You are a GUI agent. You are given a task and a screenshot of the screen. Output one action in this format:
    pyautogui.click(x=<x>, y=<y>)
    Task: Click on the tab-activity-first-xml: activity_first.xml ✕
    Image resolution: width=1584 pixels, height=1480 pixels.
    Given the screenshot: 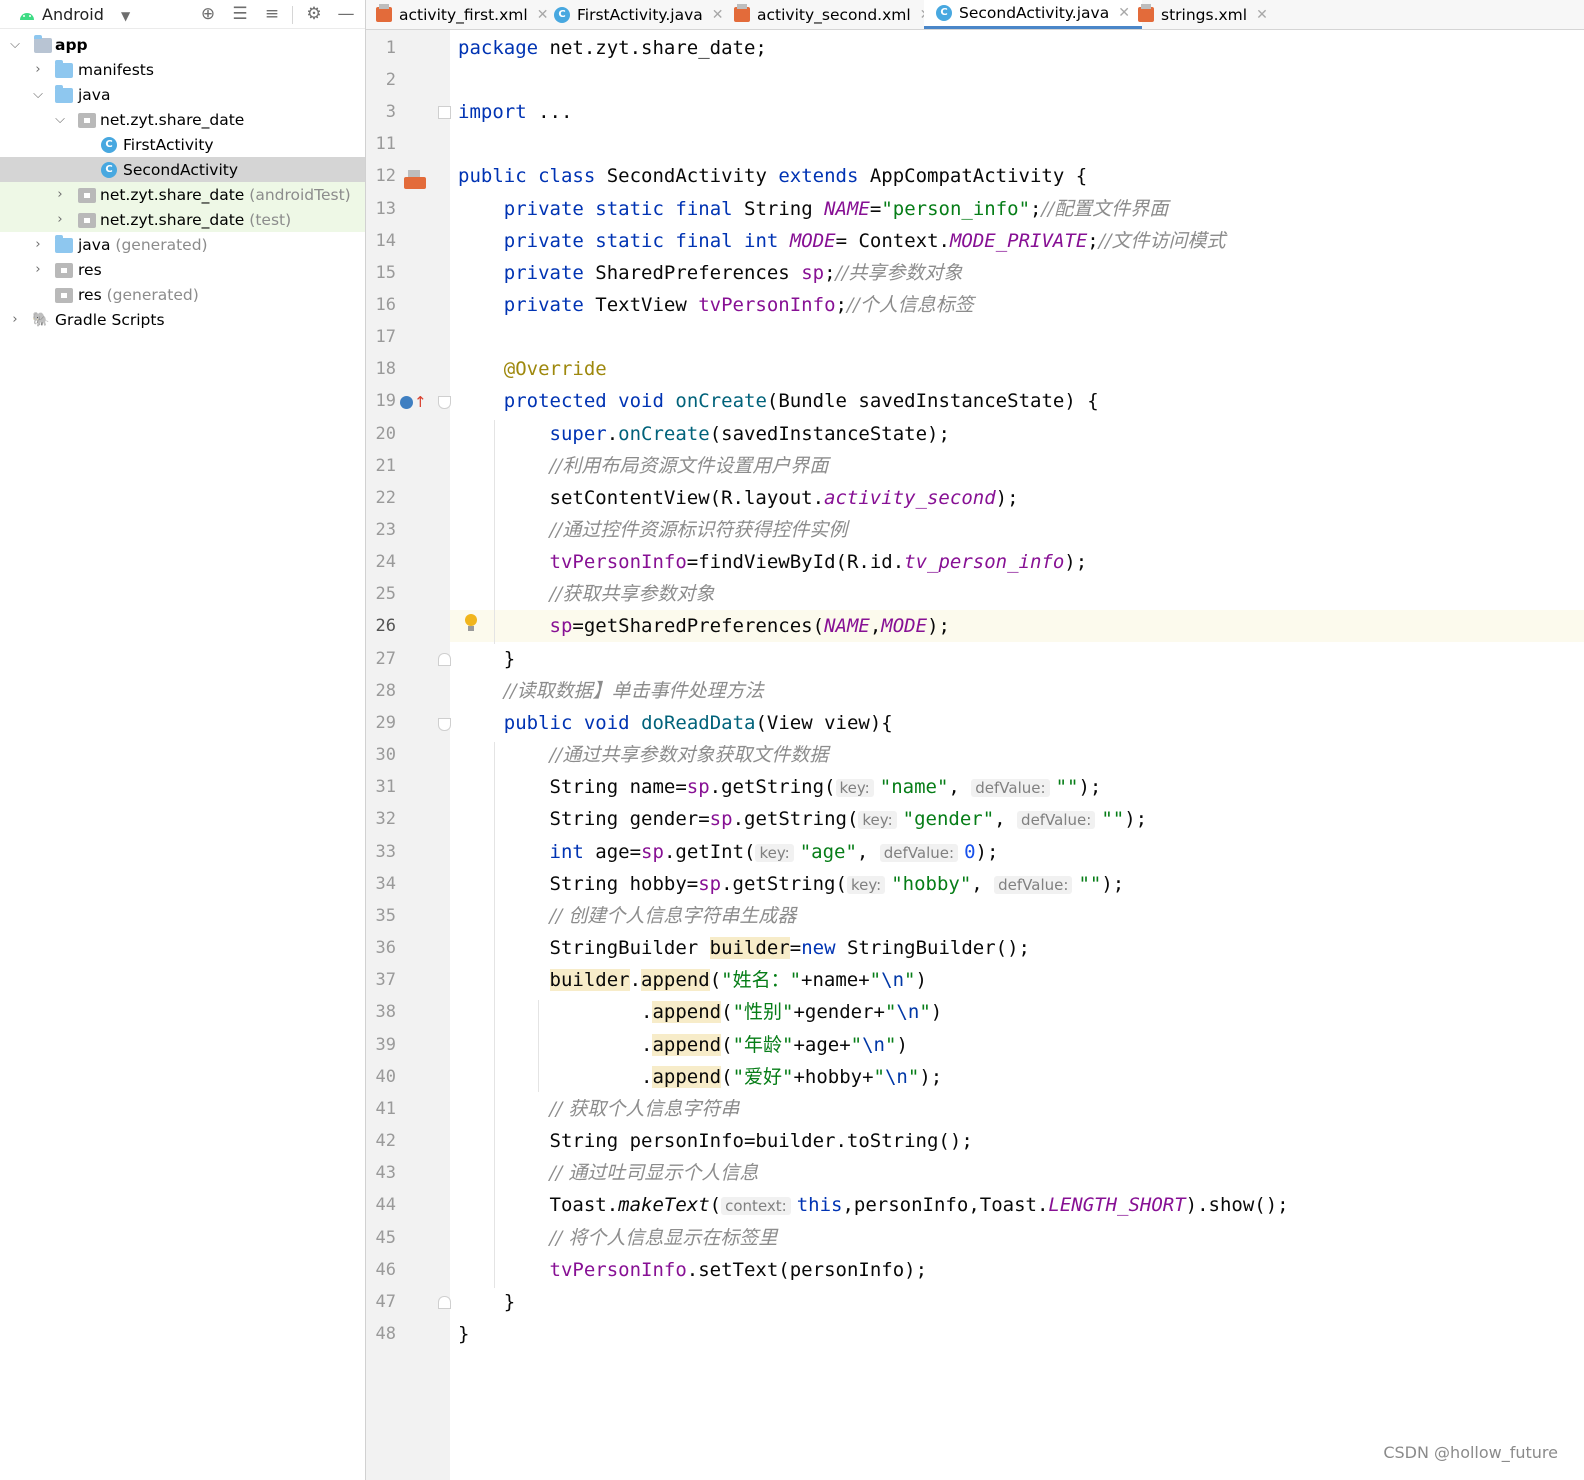 What is the action you would take?
    pyautogui.click(x=462, y=14)
    